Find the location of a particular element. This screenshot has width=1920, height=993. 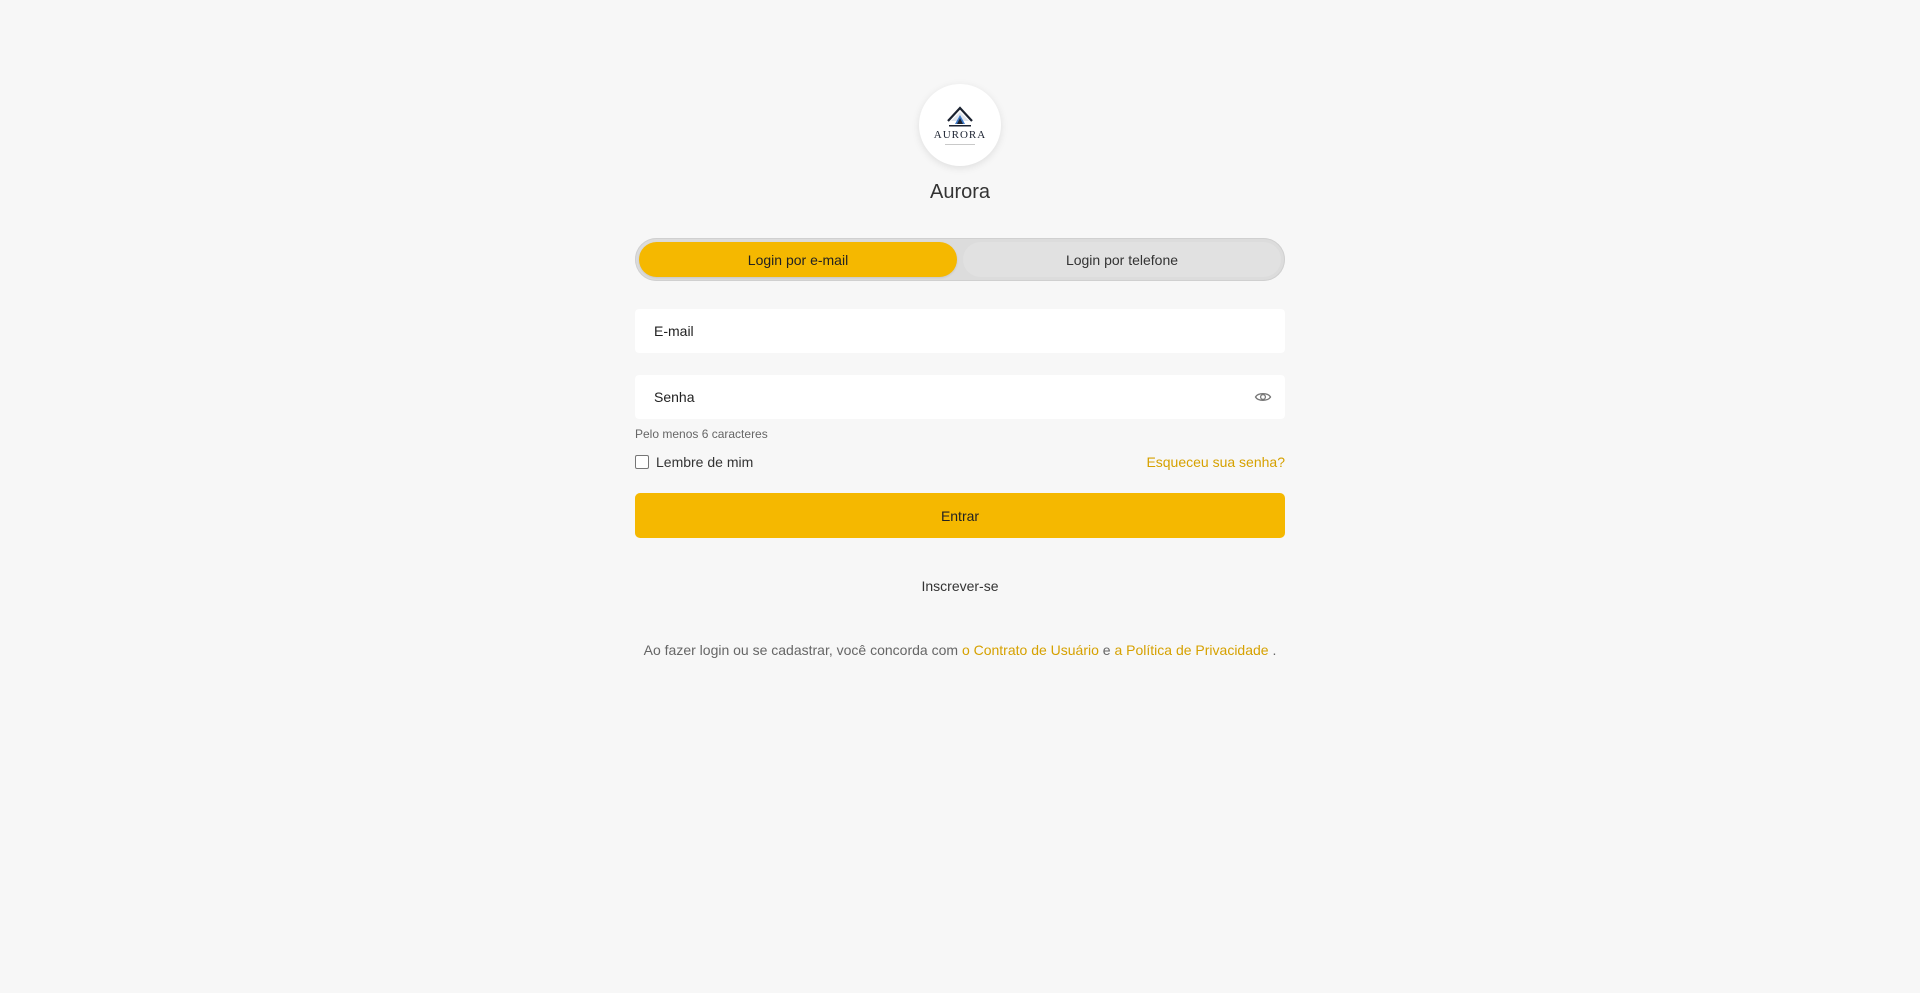

login-button: Entrar is located at coordinates (960, 515).